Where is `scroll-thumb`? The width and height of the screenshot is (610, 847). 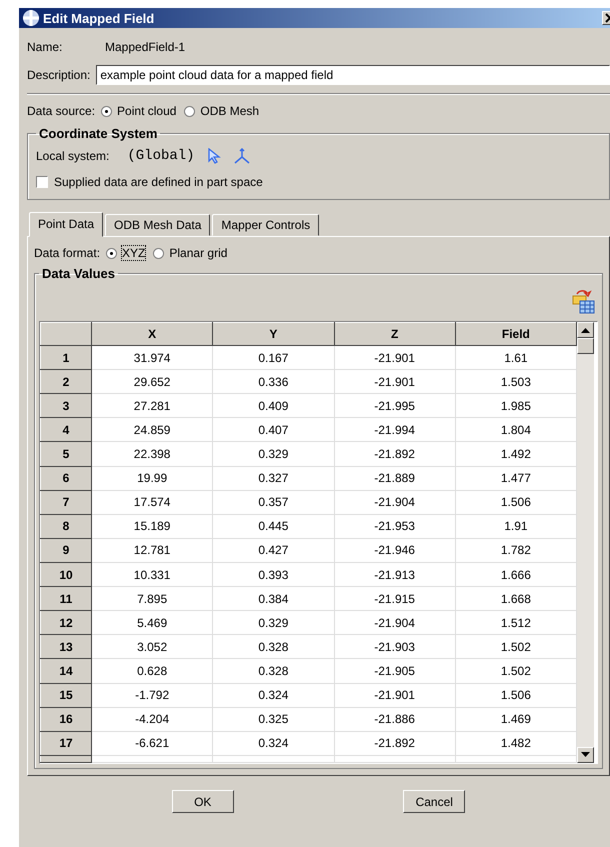
scroll-thumb is located at coordinates (585, 346).